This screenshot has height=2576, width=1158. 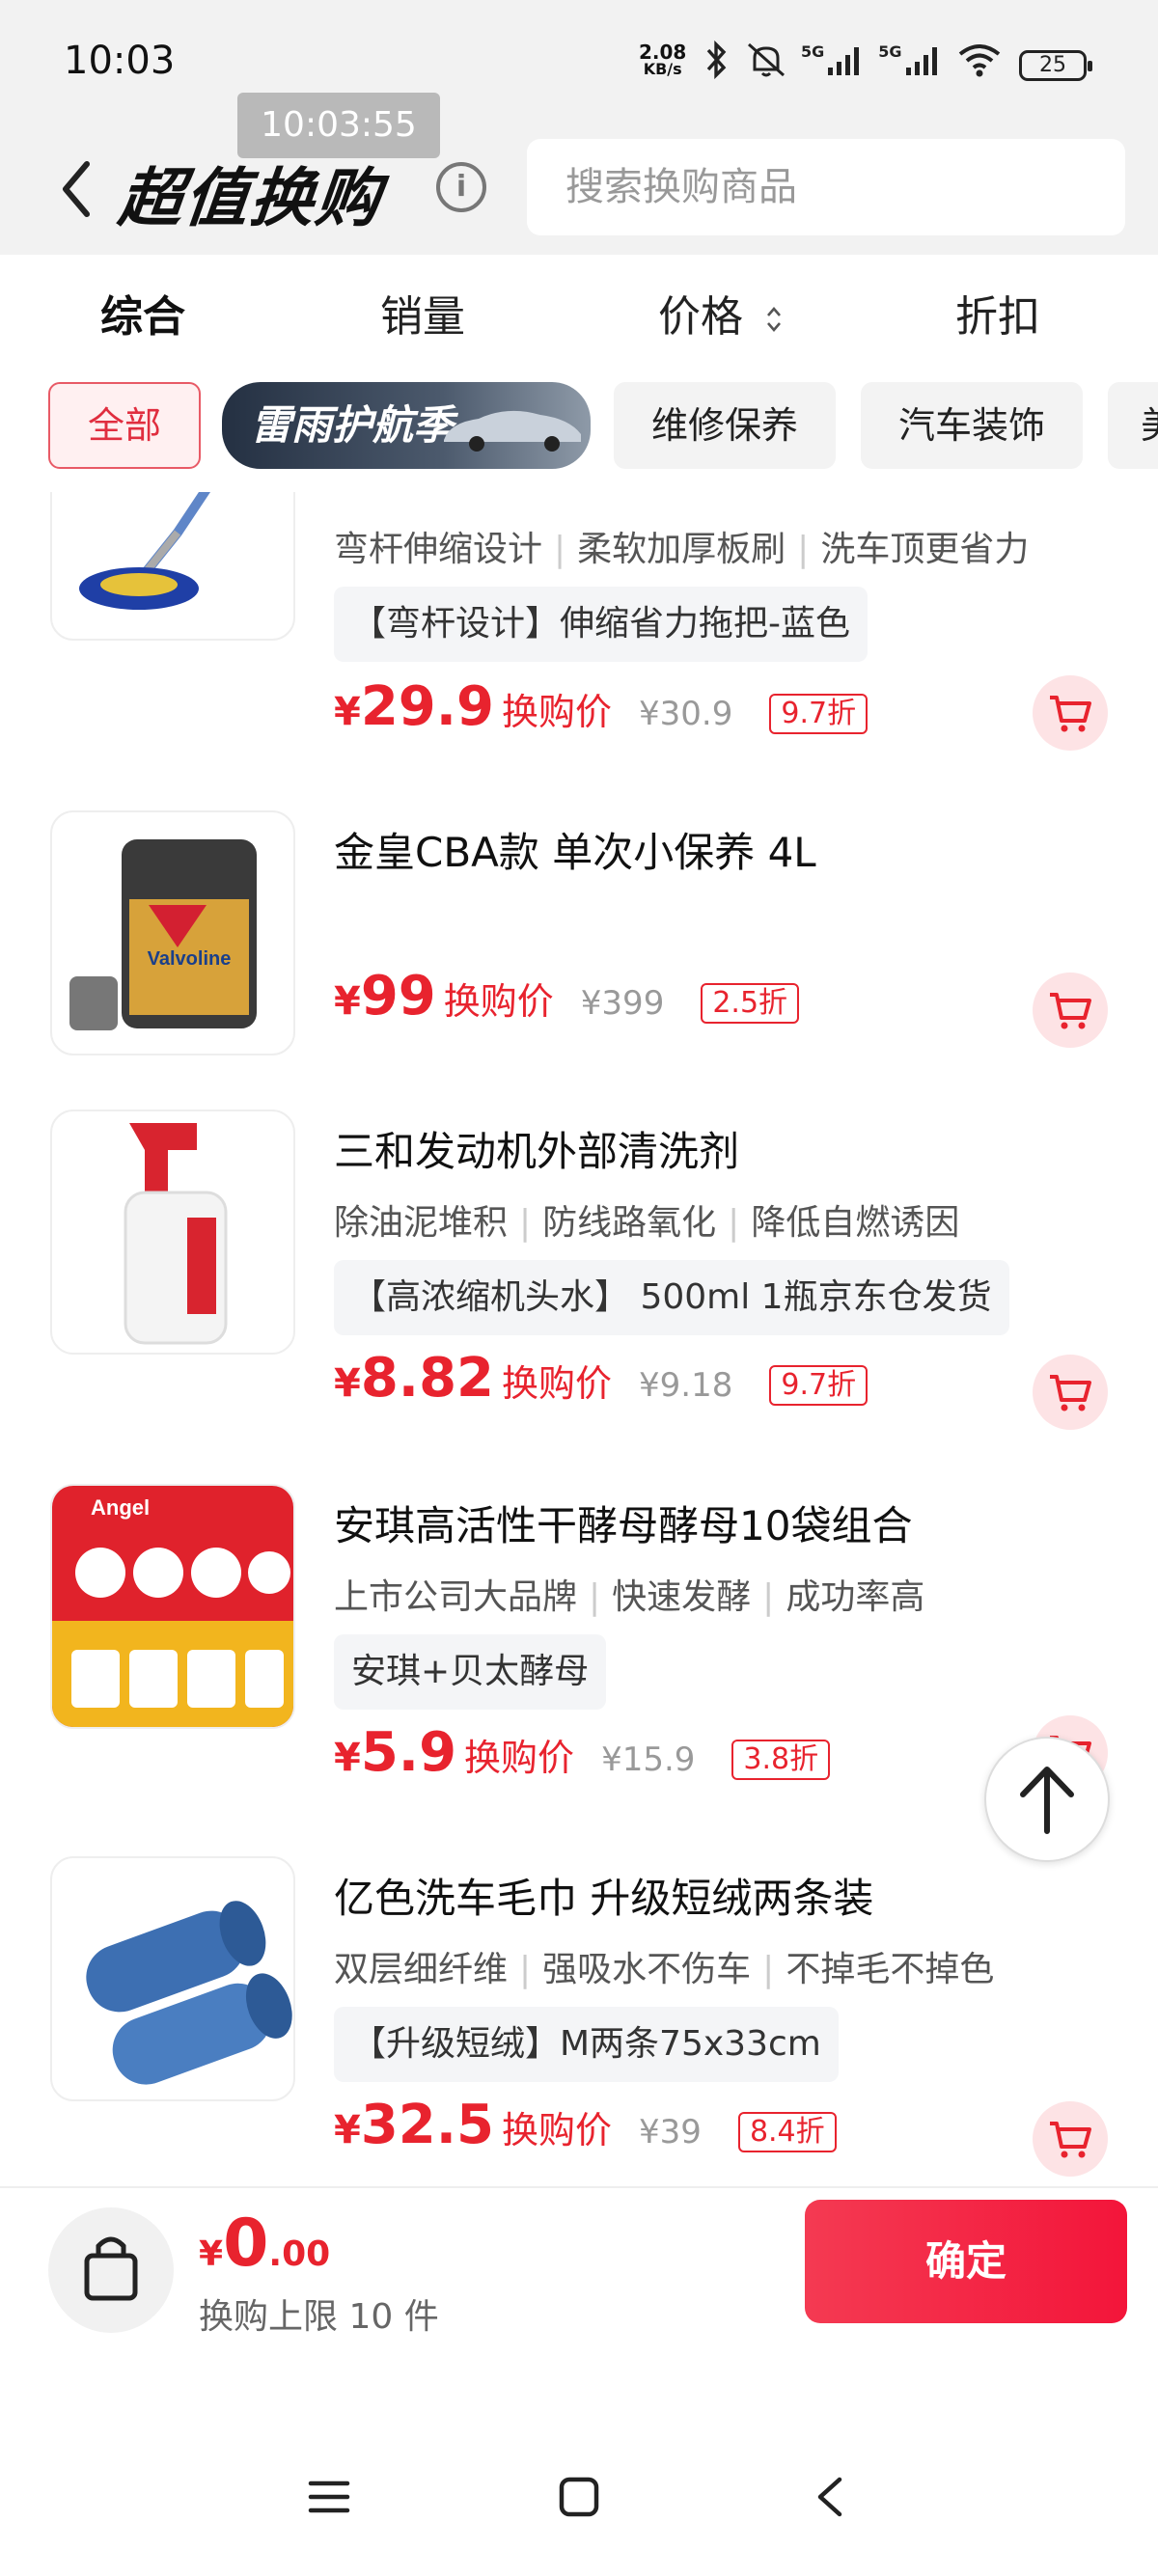 I want to click on product-image-cleaner, so click(x=172, y=1233).